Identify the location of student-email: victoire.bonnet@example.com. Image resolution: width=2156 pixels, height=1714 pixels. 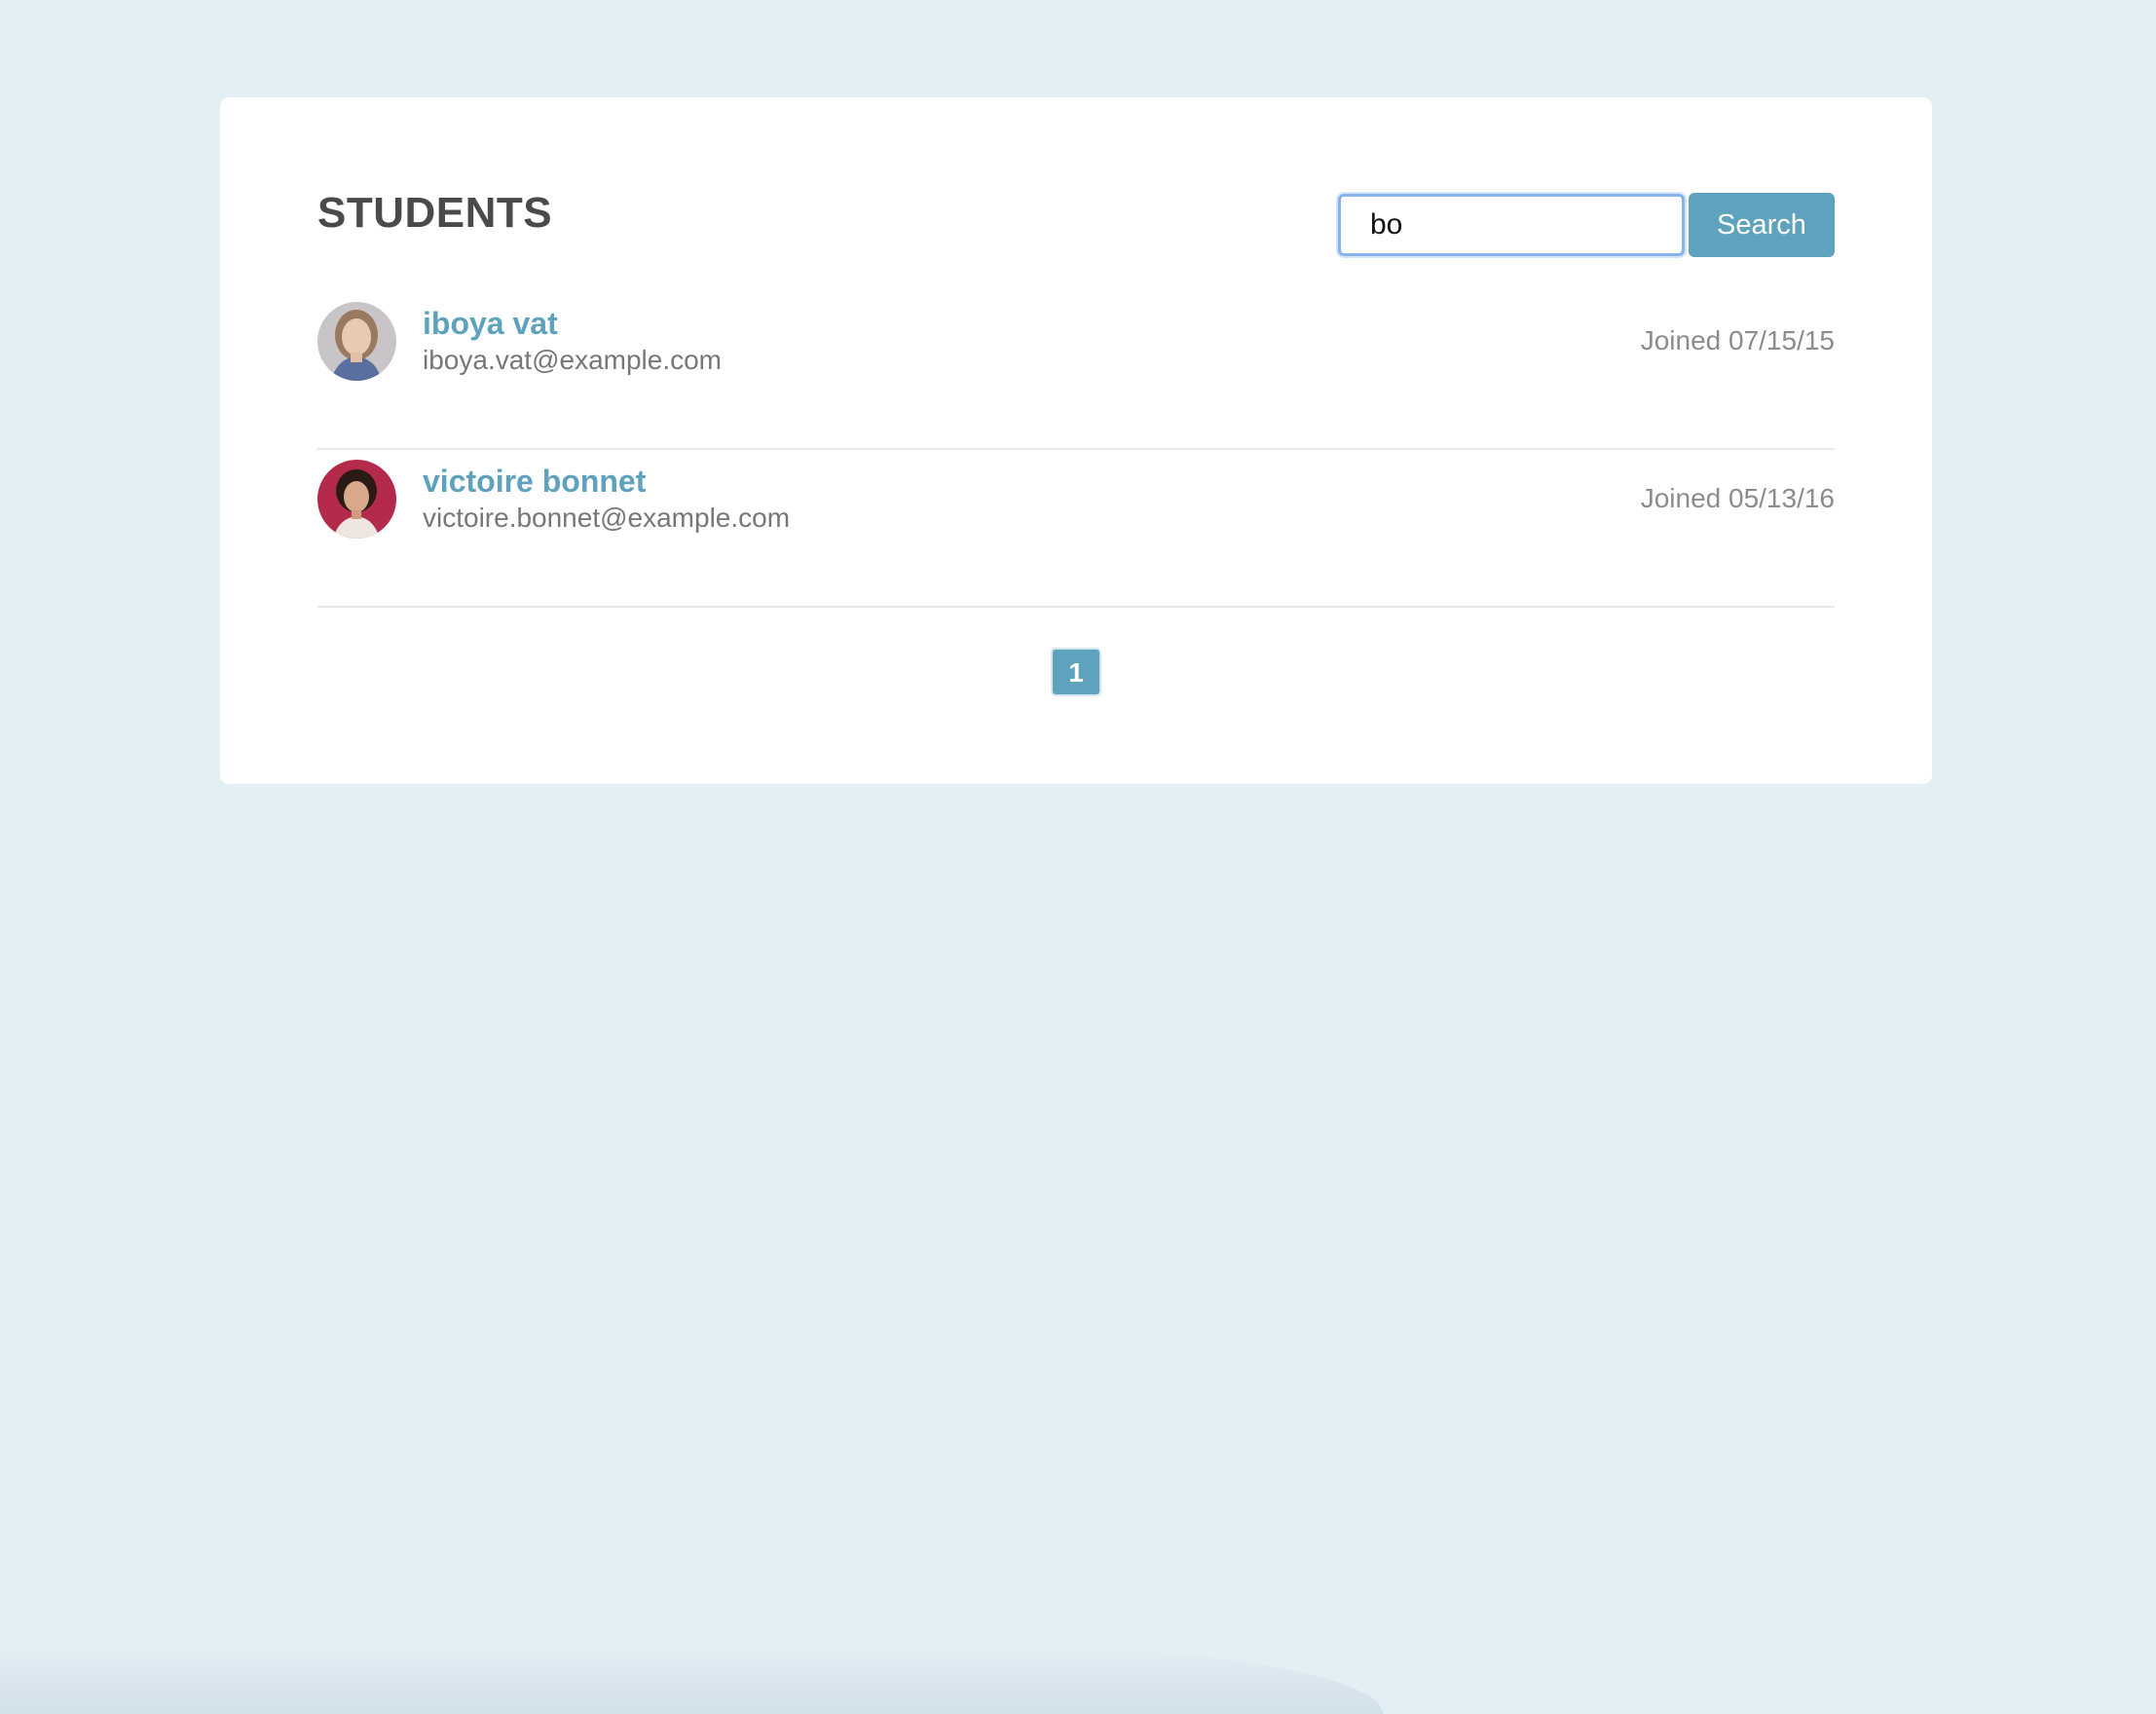
(607, 518).